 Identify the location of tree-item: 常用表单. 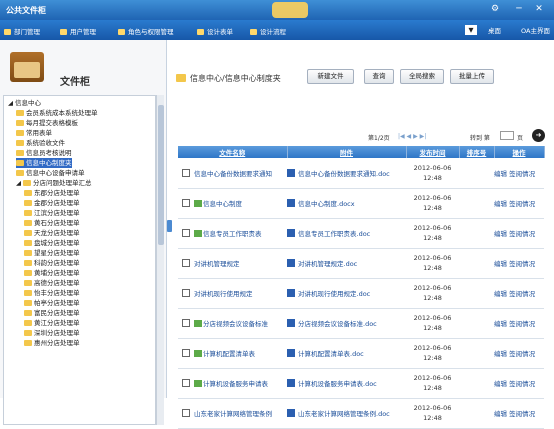
(34, 133).